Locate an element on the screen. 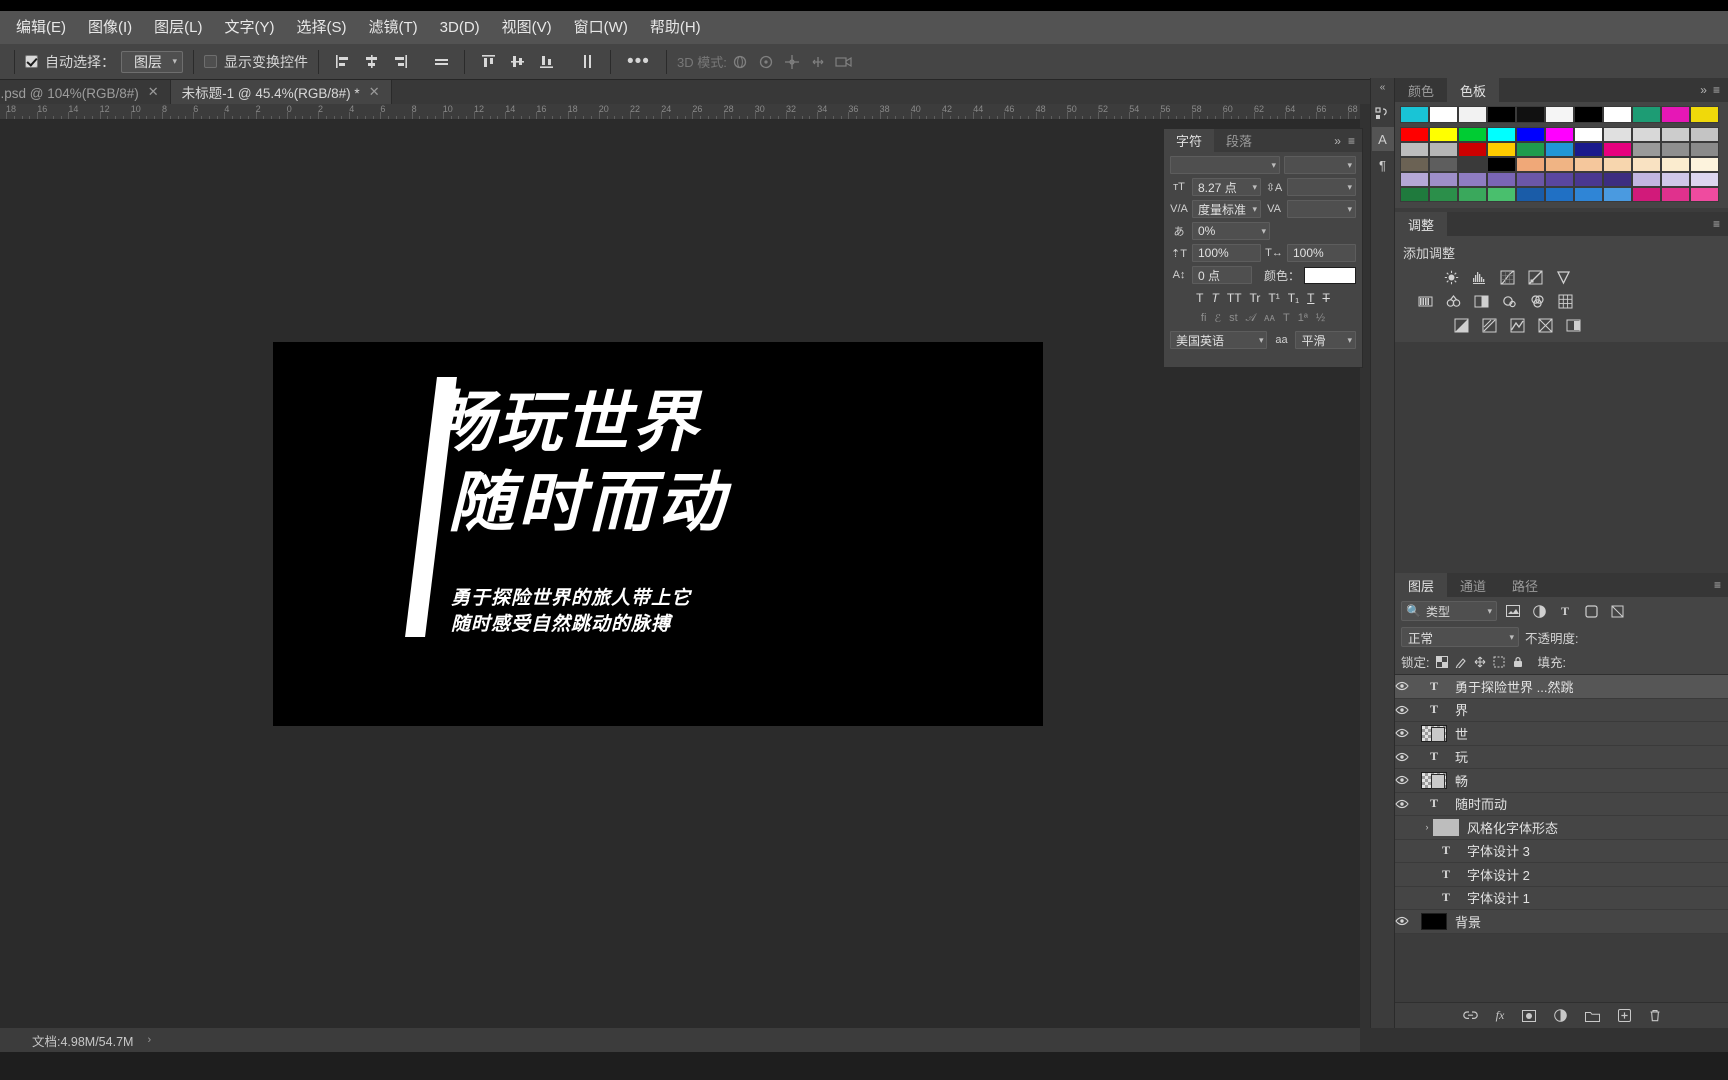 Image resolution: width=1728 pixels, height=1080 pixels. threshold-icon is located at coordinates (1517, 325).